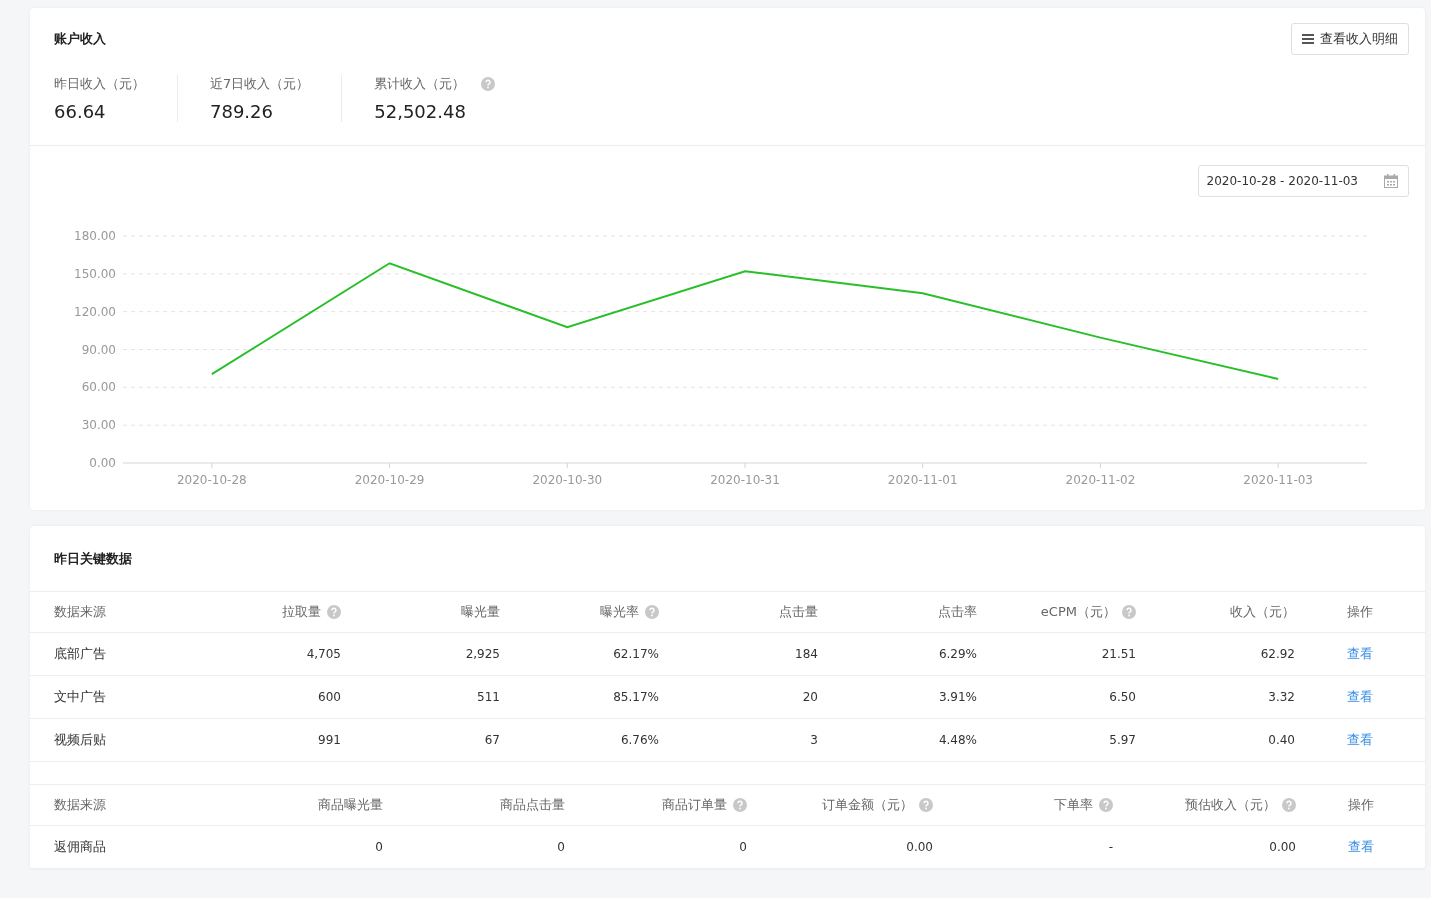  What do you see at coordinates (745, 480) in the screenshot?
I see `x-tick-label: 2020-10-31` at bounding box center [745, 480].